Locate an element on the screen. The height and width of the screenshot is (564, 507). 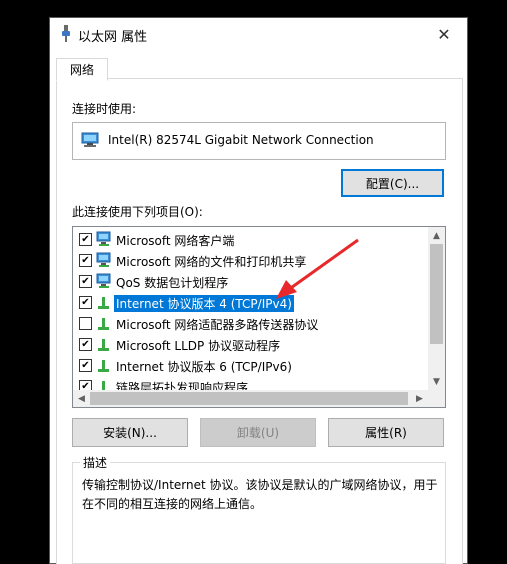
vertical-scroll-thumb is located at coordinates (436, 294).